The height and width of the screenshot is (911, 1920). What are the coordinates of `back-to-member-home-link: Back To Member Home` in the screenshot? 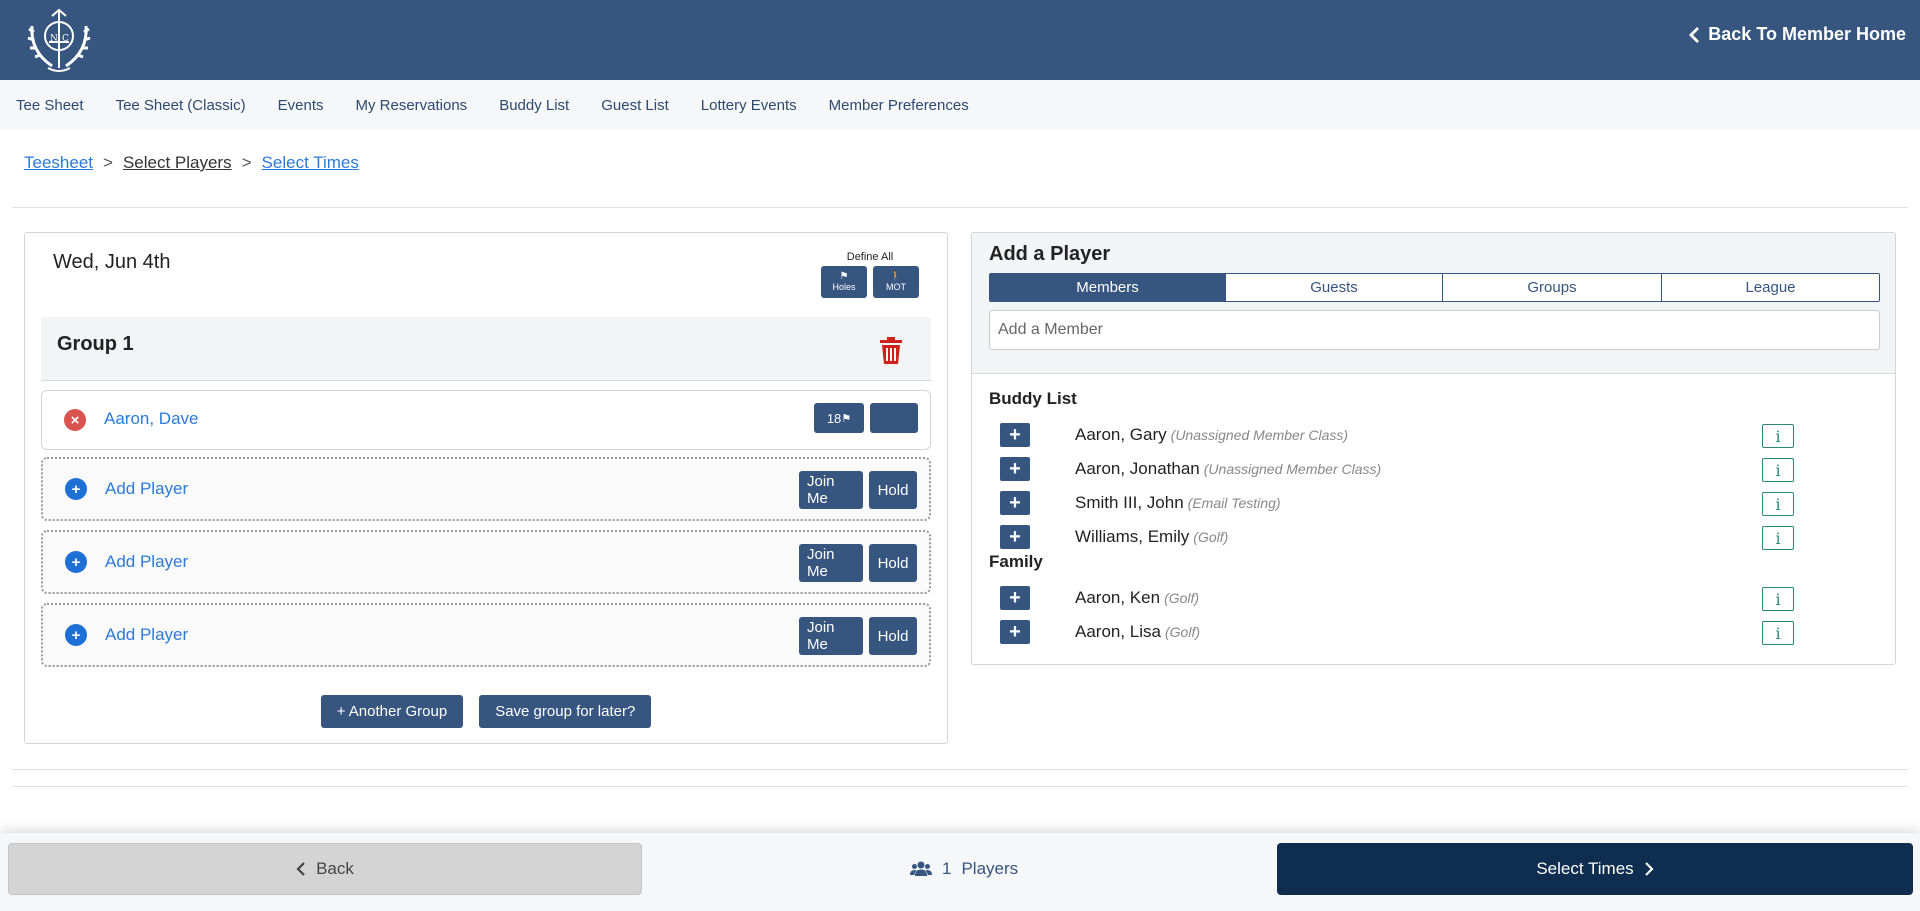 It's located at (1797, 34).